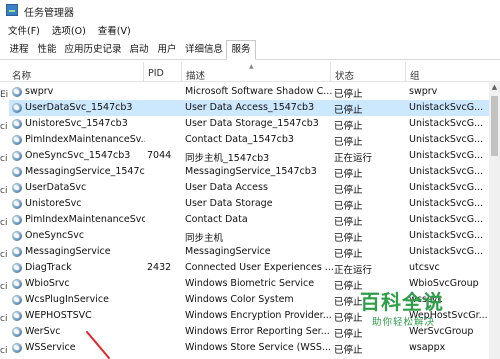 This screenshot has height=359, width=500. Describe the element at coordinates (98, 345) in the screenshot. I see `red-arrow-annotation` at that location.